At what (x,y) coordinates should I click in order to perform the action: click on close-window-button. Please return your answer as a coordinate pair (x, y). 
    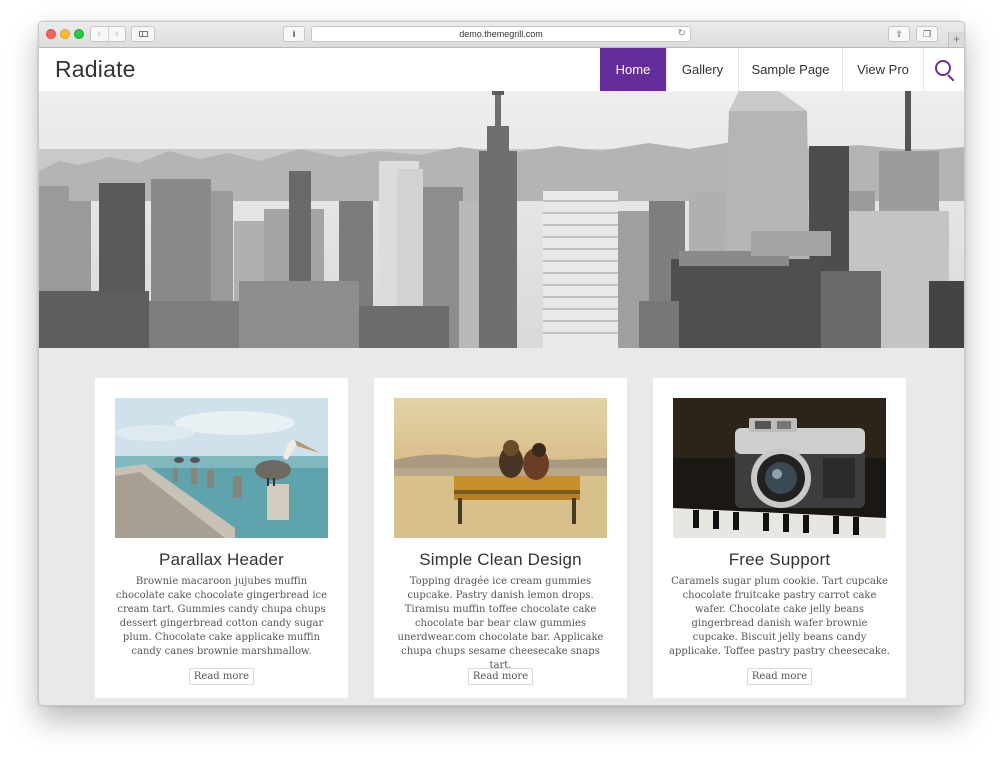
    Looking at the image, I should click on (51, 34).